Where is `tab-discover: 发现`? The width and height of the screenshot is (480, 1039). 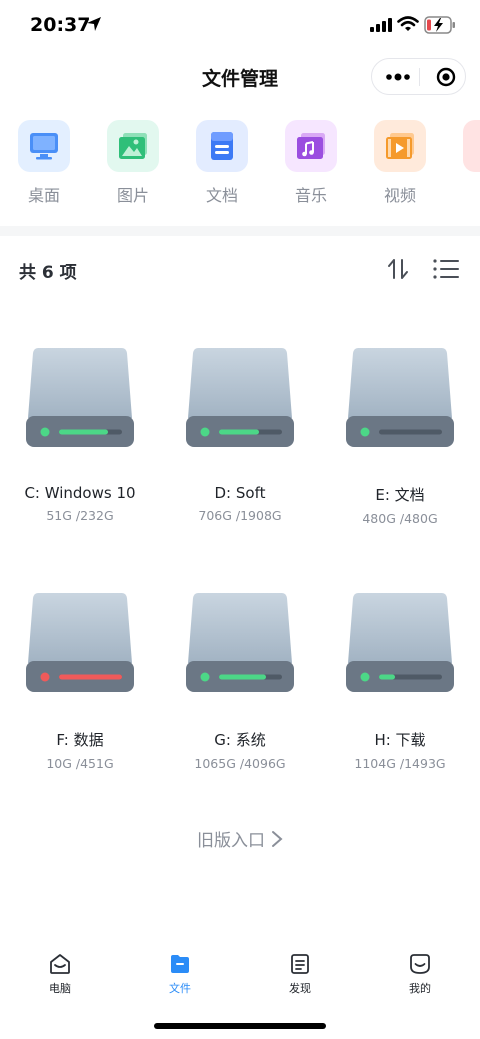
tab-discover: 发现 is located at coordinates (300, 970).